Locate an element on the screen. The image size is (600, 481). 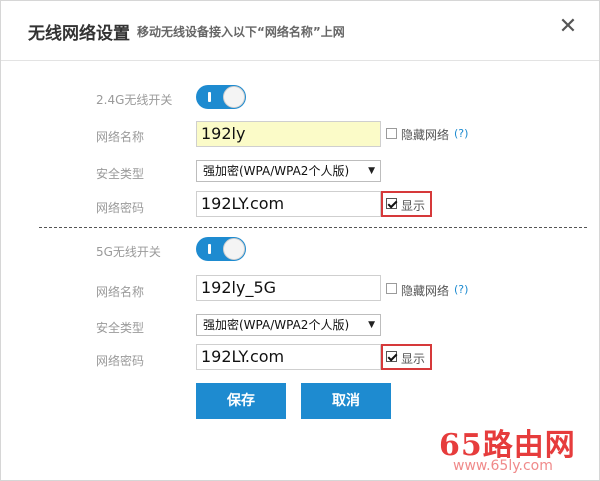
band5-password-input: 192LY.com is located at coordinates (288, 357).